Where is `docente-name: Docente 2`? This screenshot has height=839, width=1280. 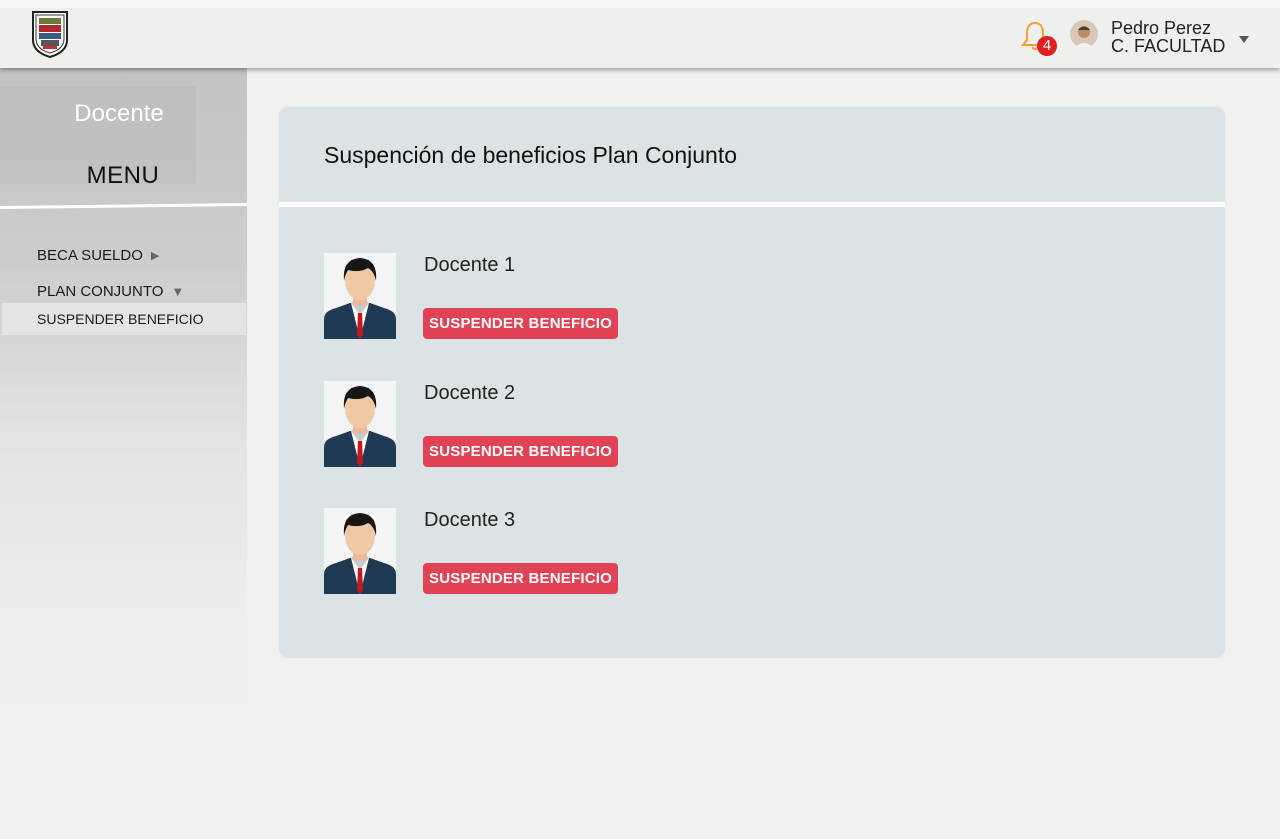 docente-name: Docente 2 is located at coordinates (470, 393).